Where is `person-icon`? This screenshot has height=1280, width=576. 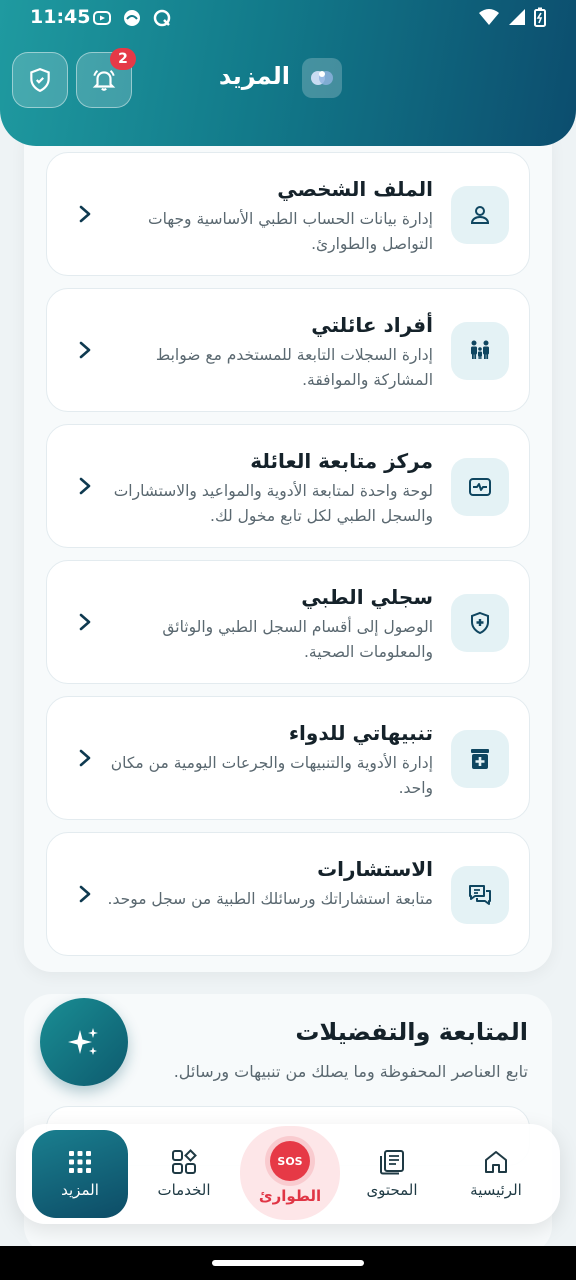 person-icon is located at coordinates (480, 215).